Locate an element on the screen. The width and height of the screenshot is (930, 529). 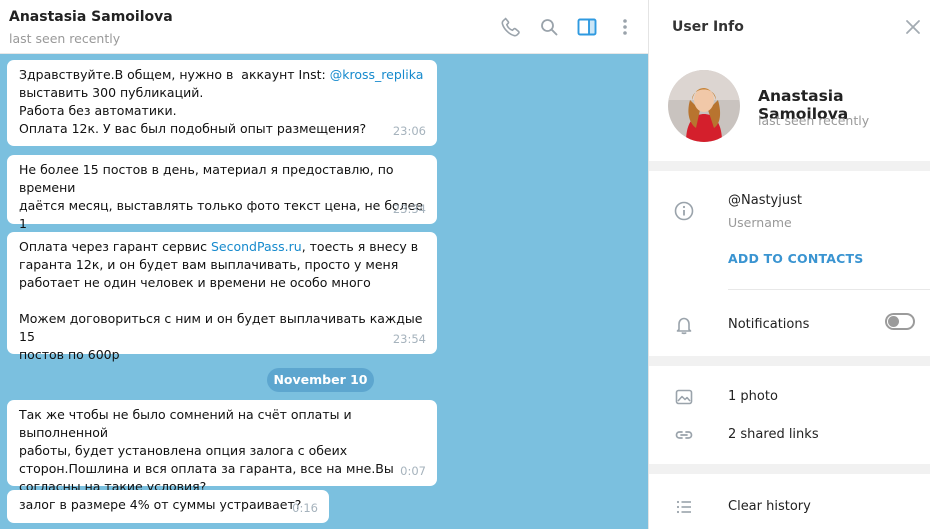
instagram-link: @kross_replika is located at coordinates (377, 74).